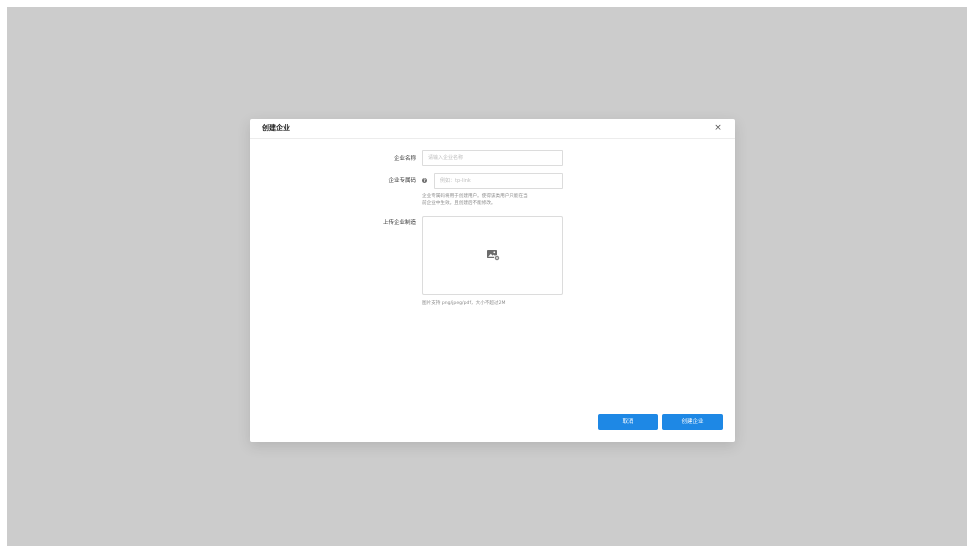  I want to click on close-icon: ×, so click(718, 128).